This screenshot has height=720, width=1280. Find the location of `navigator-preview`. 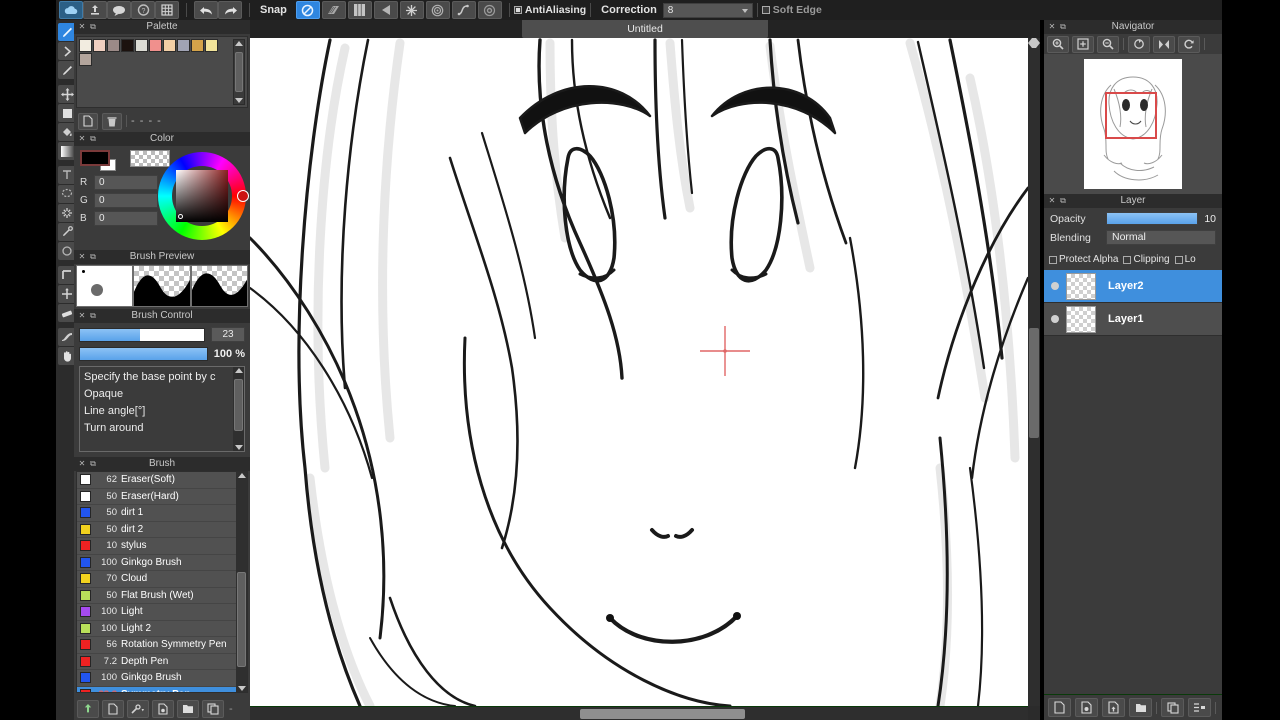

navigator-preview is located at coordinates (1133, 124).